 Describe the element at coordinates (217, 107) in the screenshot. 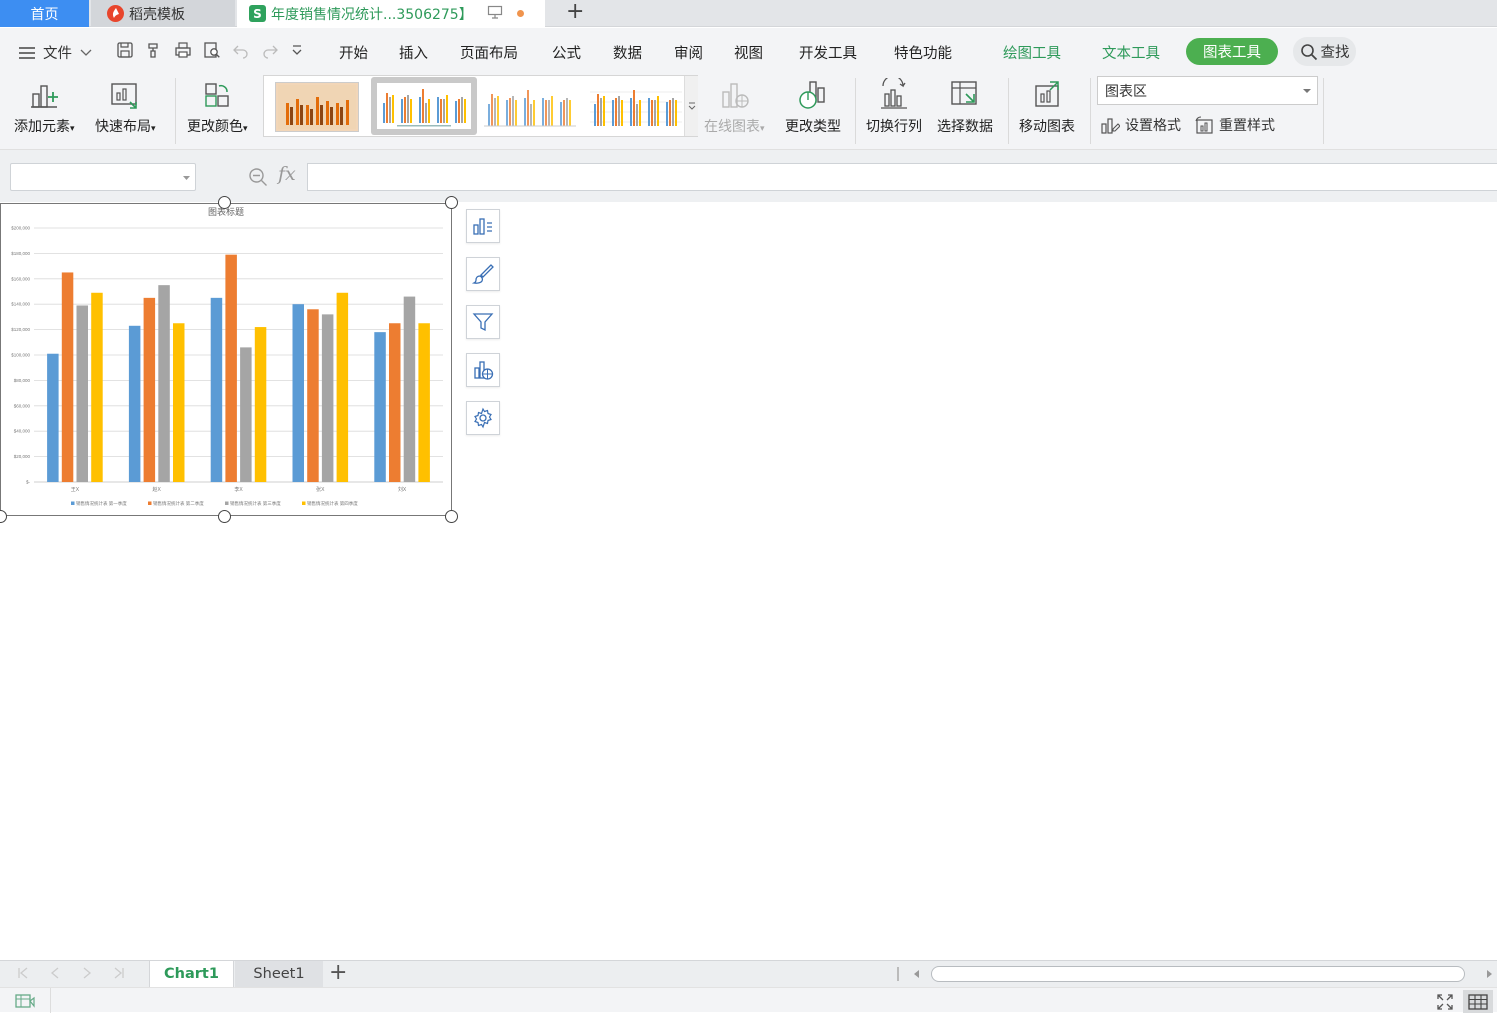

I see `change-color-button: 更改颜色▾` at that location.